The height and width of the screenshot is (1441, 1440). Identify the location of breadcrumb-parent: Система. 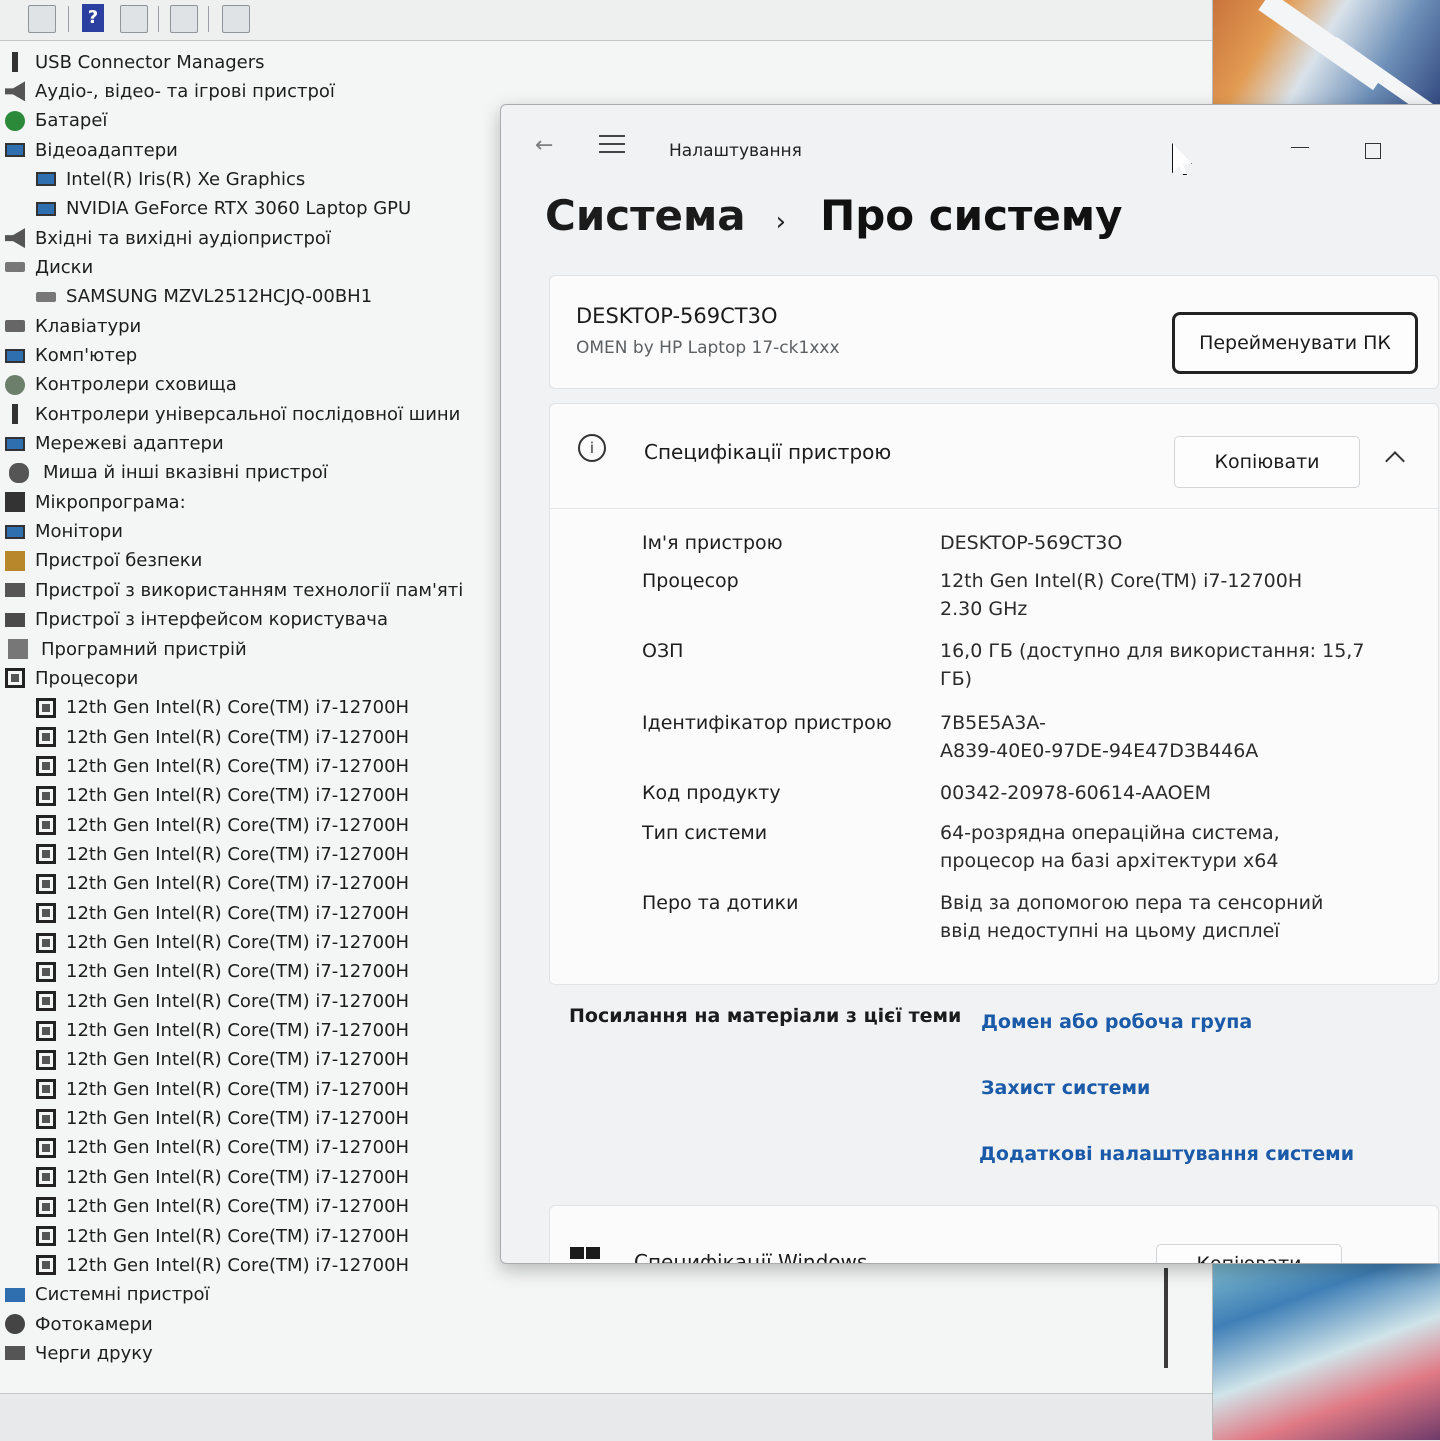
(645, 215).